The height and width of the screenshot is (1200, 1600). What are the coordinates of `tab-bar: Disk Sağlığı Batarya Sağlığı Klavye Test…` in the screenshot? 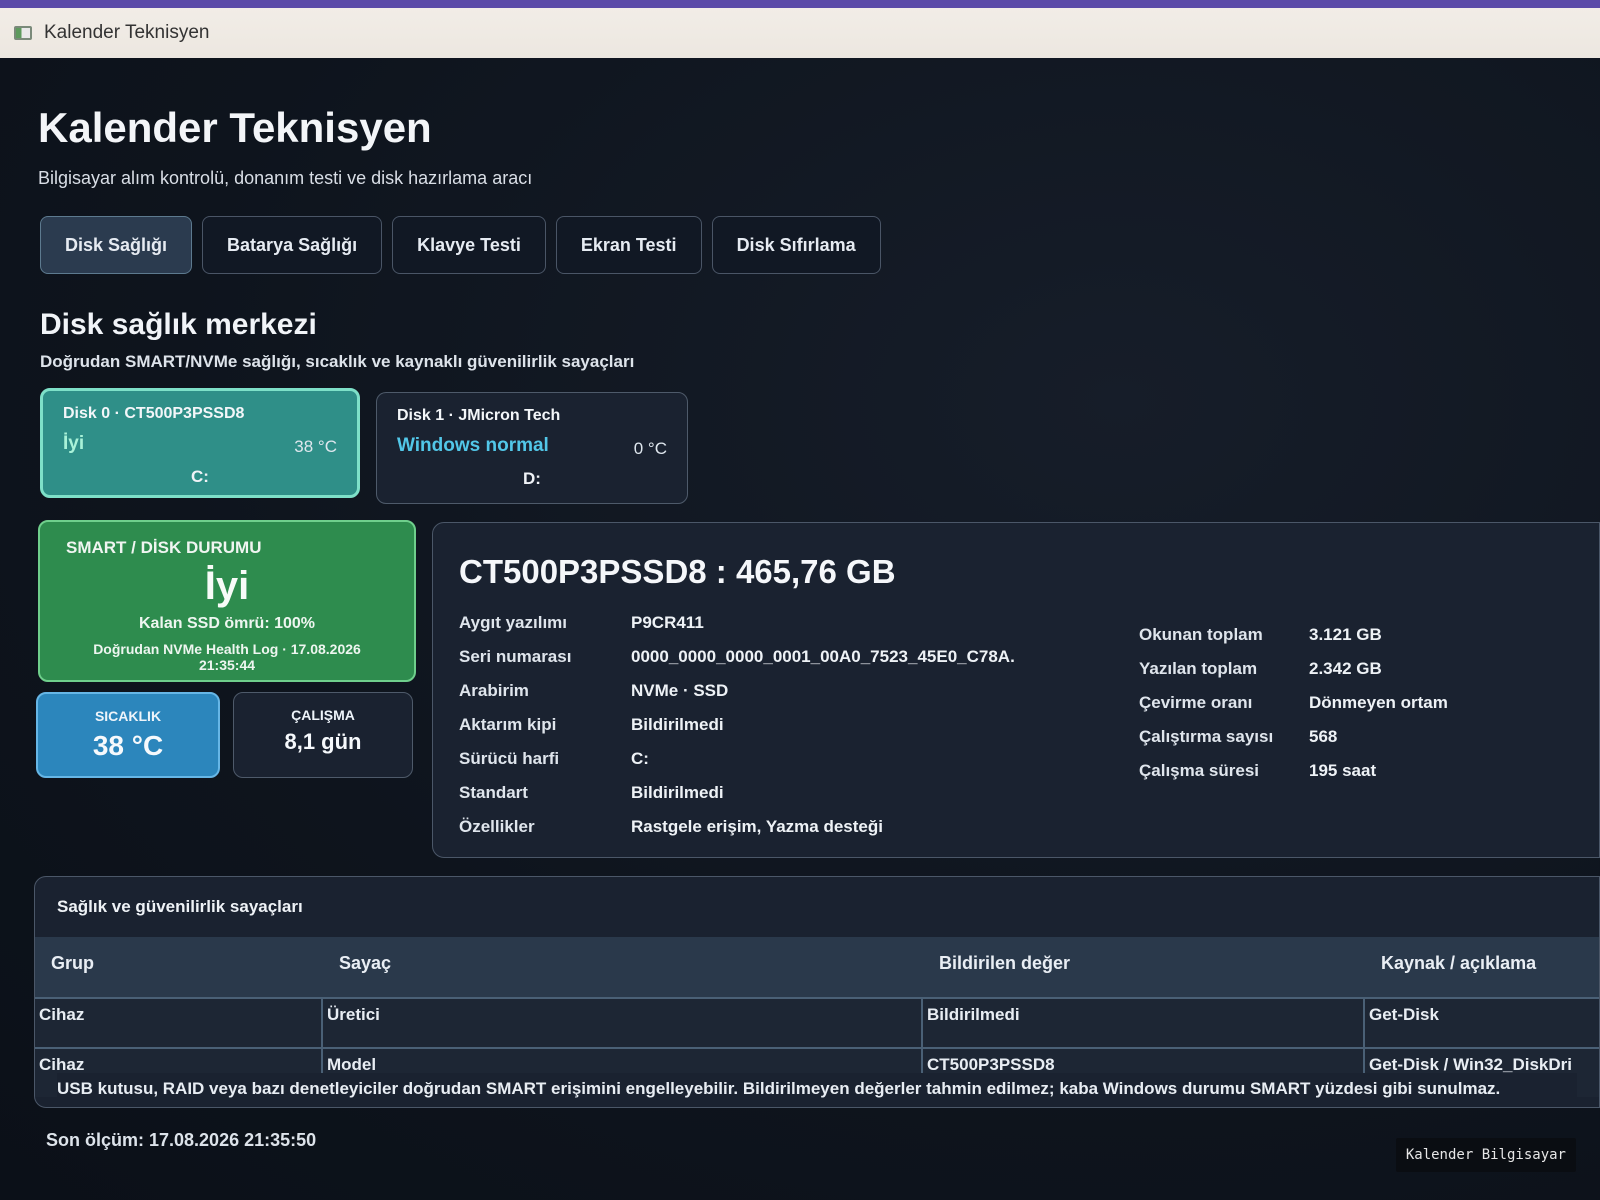 It's located at (460, 245).